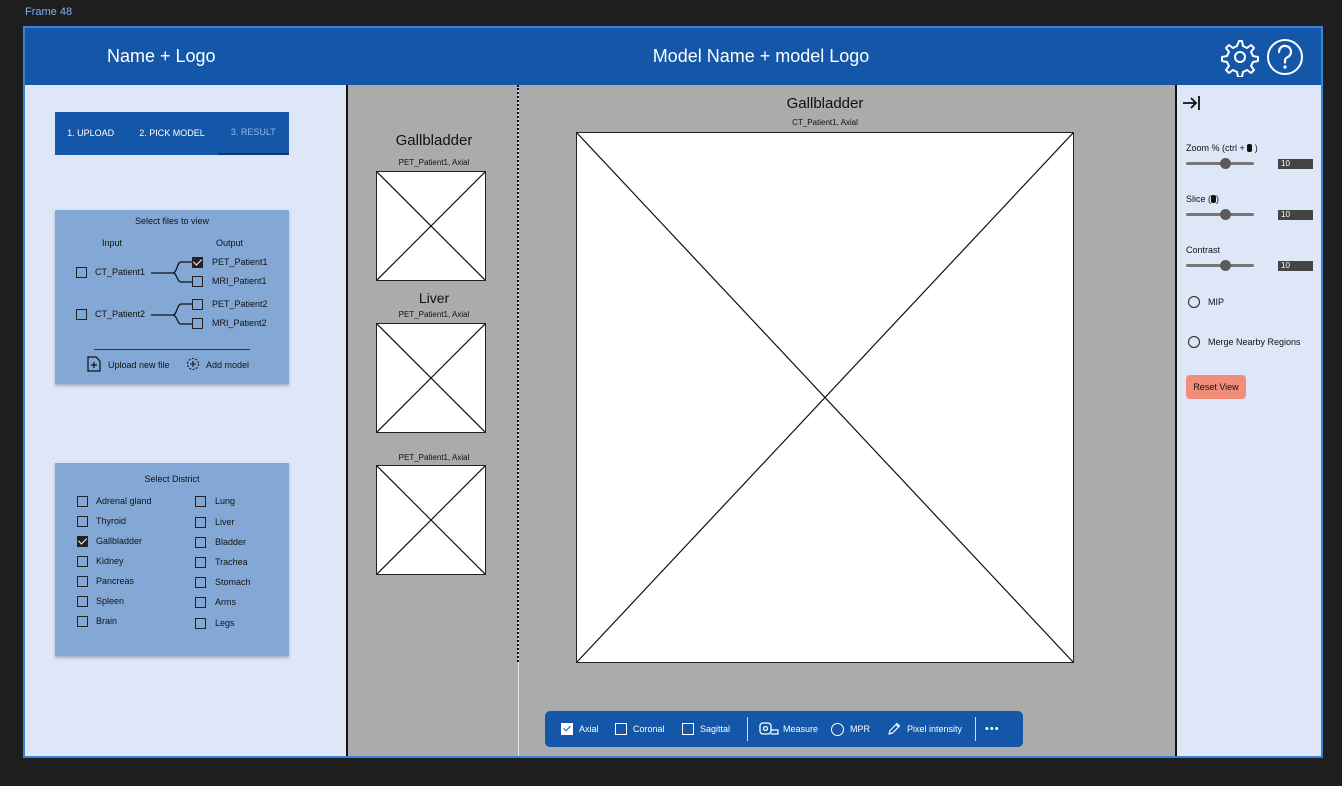  Describe the element at coordinates (1295, 215) in the screenshot. I see `slice-value: 10` at that location.